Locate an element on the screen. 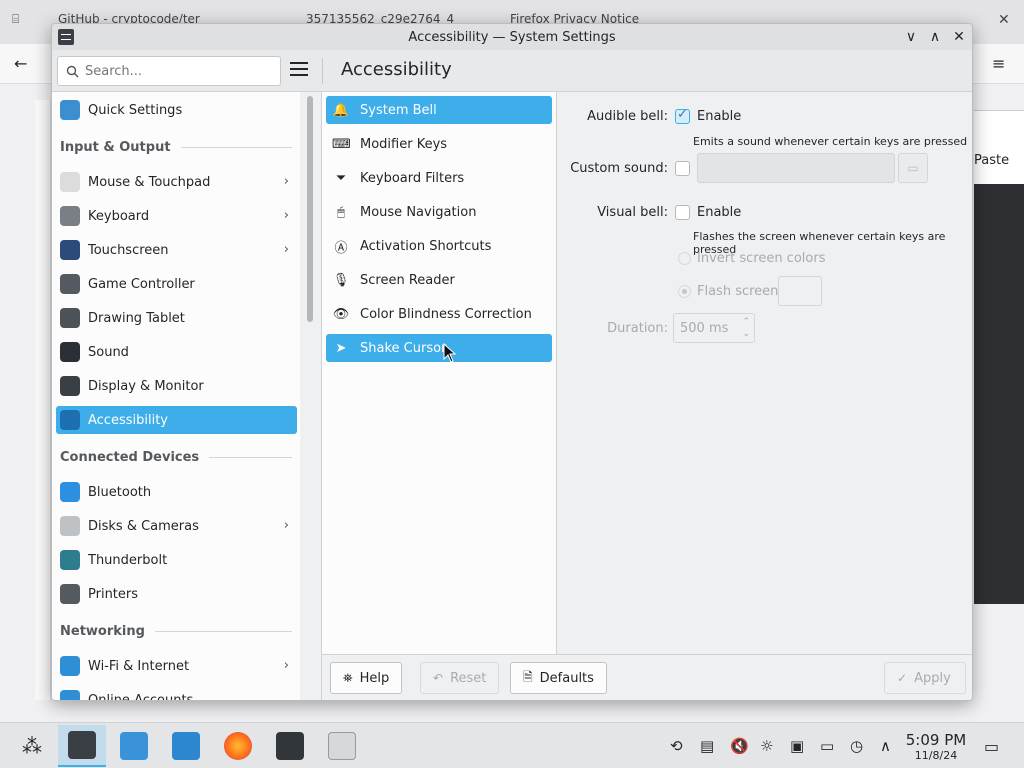 Image resolution: width=1024 pixels, height=768 pixels. taskbar-discover is located at coordinates (134, 746).